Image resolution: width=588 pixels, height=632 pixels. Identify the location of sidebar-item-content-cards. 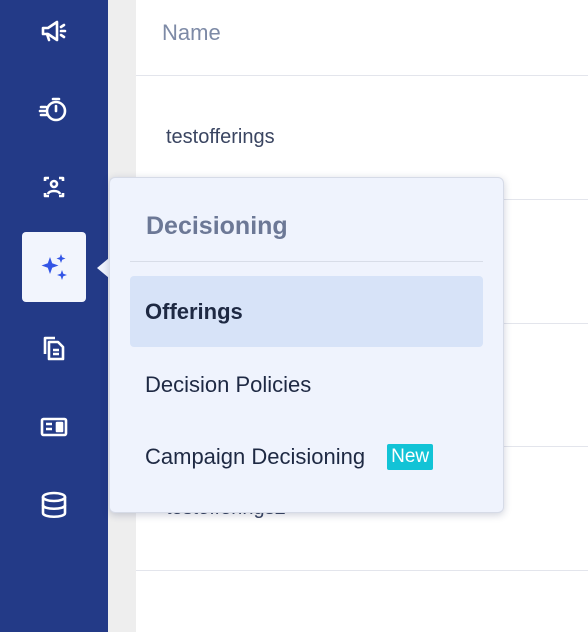
(54, 427).